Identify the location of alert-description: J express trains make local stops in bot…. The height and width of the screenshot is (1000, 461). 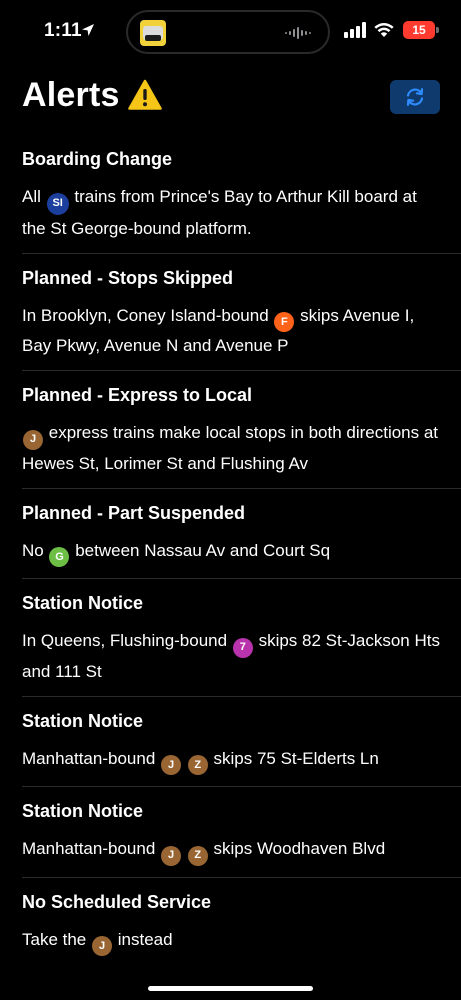
(241, 448).